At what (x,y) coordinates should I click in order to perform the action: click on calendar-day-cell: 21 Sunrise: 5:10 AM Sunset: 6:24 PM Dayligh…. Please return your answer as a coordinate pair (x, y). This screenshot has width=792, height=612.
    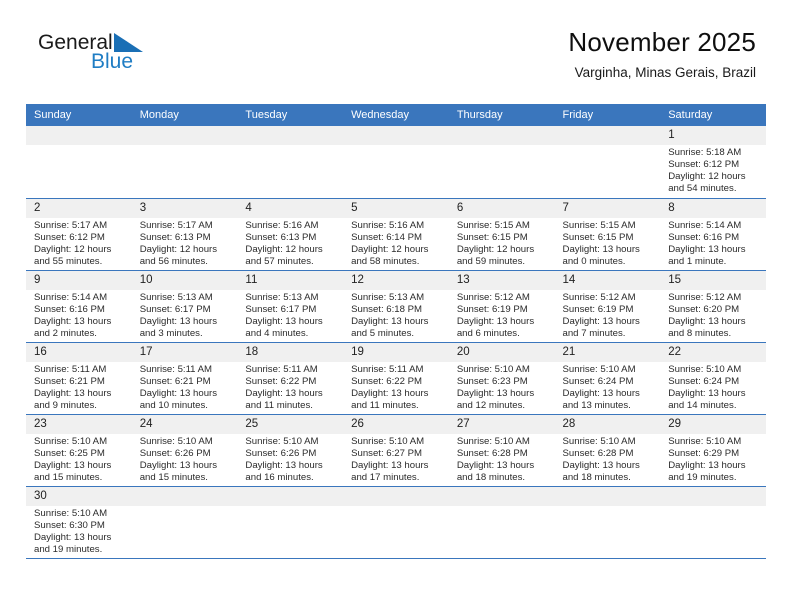
    Looking at the image, I should click on (607, 378).